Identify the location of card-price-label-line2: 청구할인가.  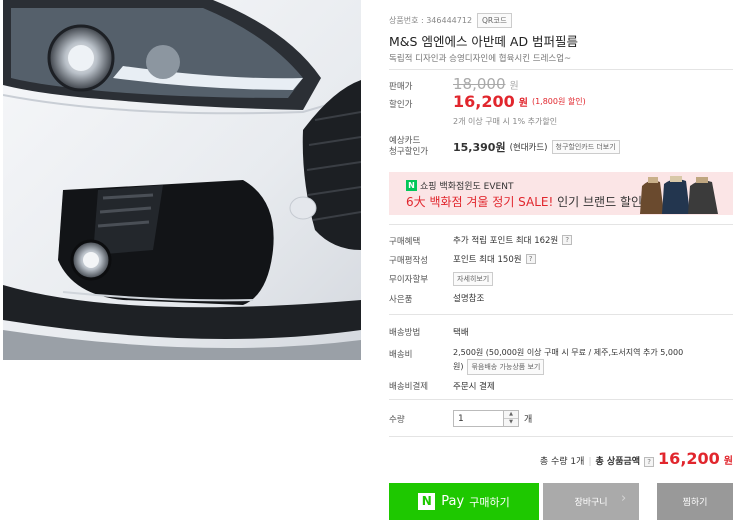
(409, 152).